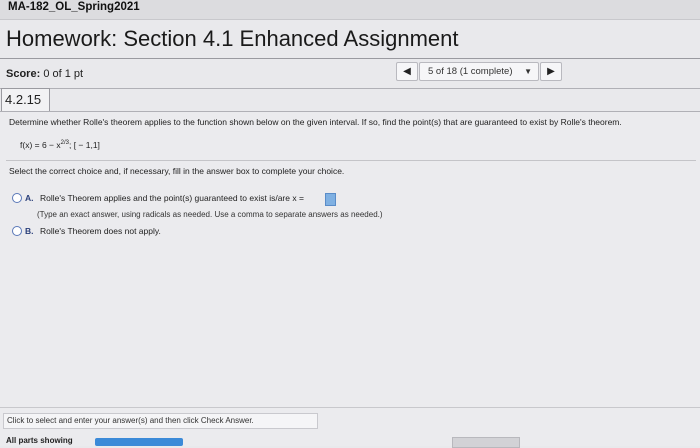 The image size is (700, 448). I want to click on footer-divider, so click(350, 407).